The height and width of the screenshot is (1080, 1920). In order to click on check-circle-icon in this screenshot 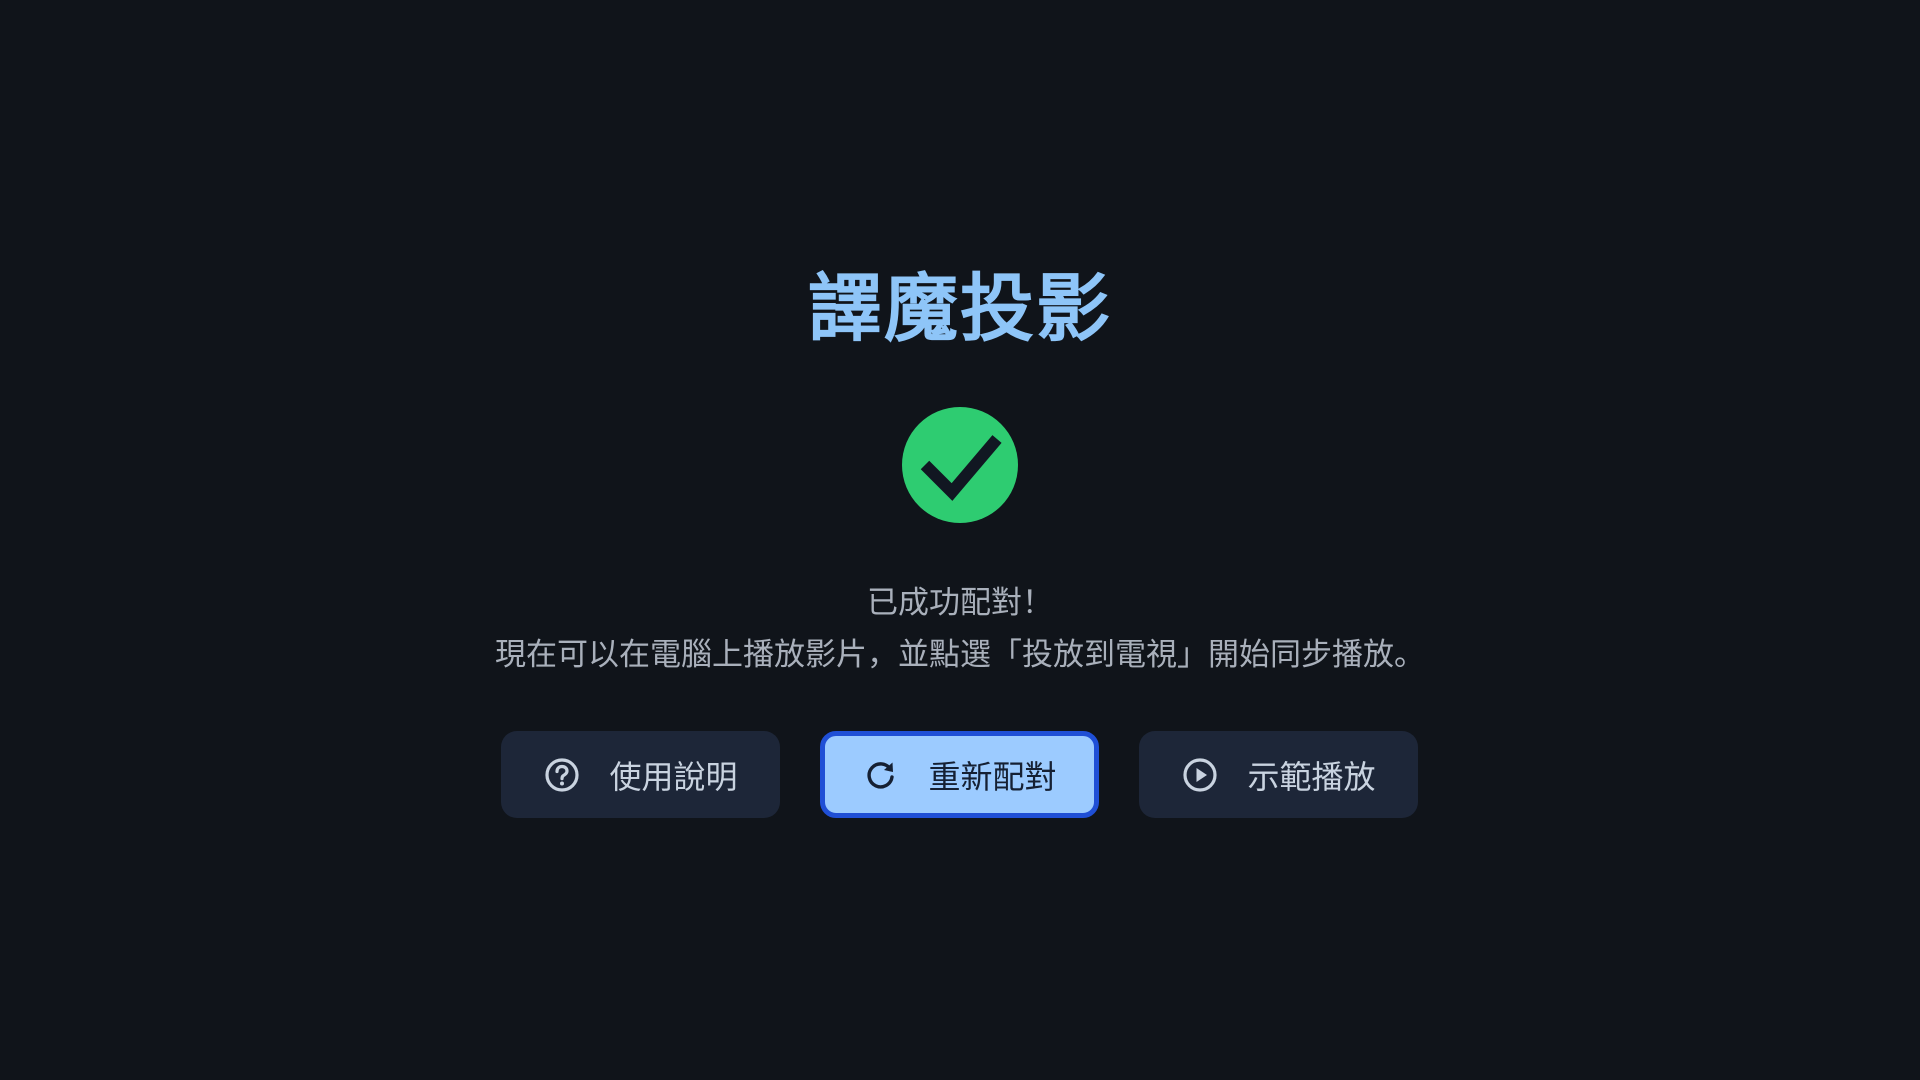, I will do `click(960, 465)`.